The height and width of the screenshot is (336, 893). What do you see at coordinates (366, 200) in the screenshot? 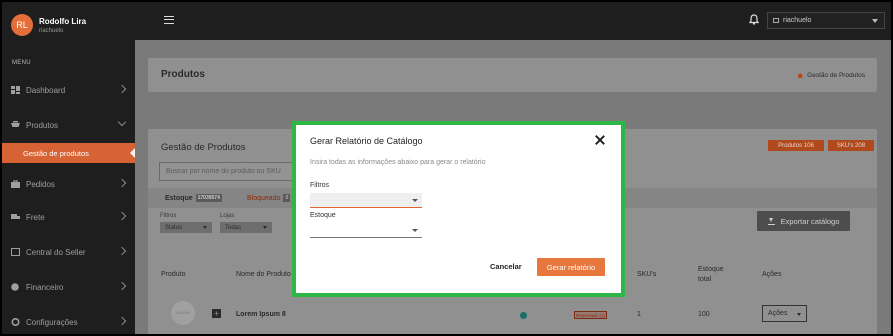
I see `filters-select` at bounding box center [366, 200].